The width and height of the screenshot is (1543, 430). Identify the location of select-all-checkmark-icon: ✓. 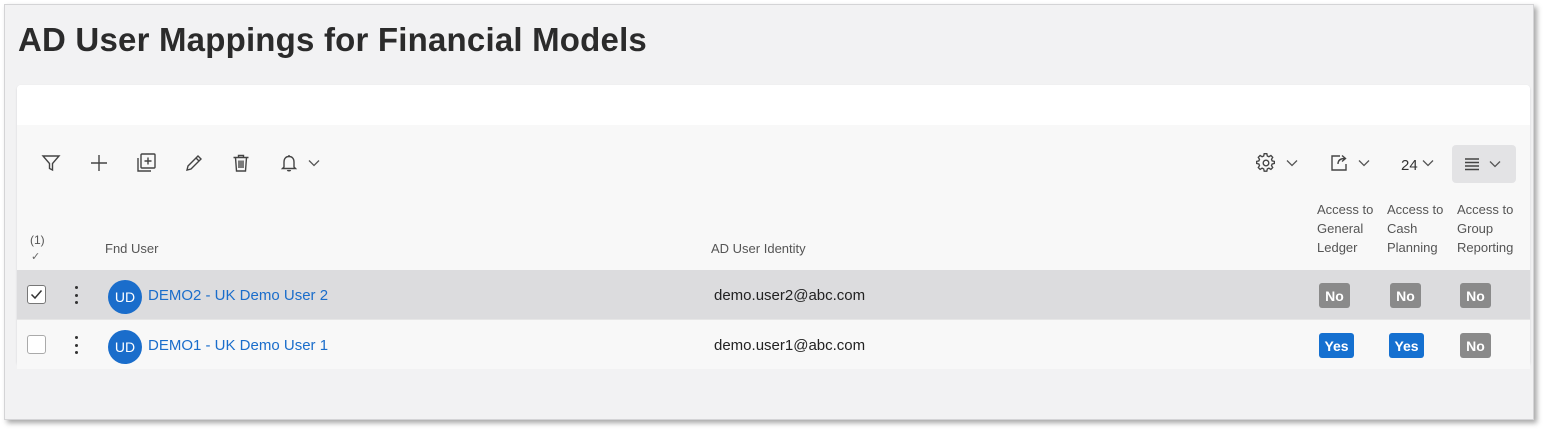
(35, 257).